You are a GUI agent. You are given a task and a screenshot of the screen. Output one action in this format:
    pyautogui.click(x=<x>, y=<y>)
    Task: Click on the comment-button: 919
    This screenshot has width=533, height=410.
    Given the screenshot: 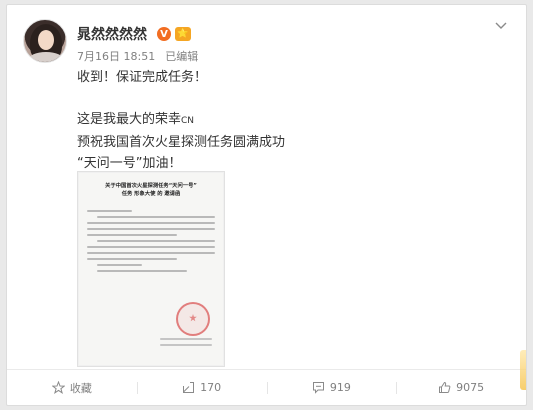 What is the action you would take?
    pyautogui.click(x=331, y=387)
    